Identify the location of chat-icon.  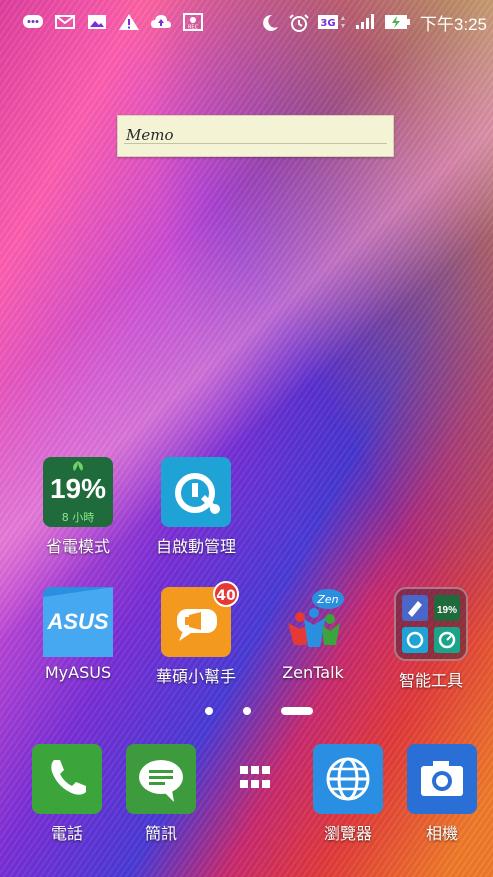
(33, 22).